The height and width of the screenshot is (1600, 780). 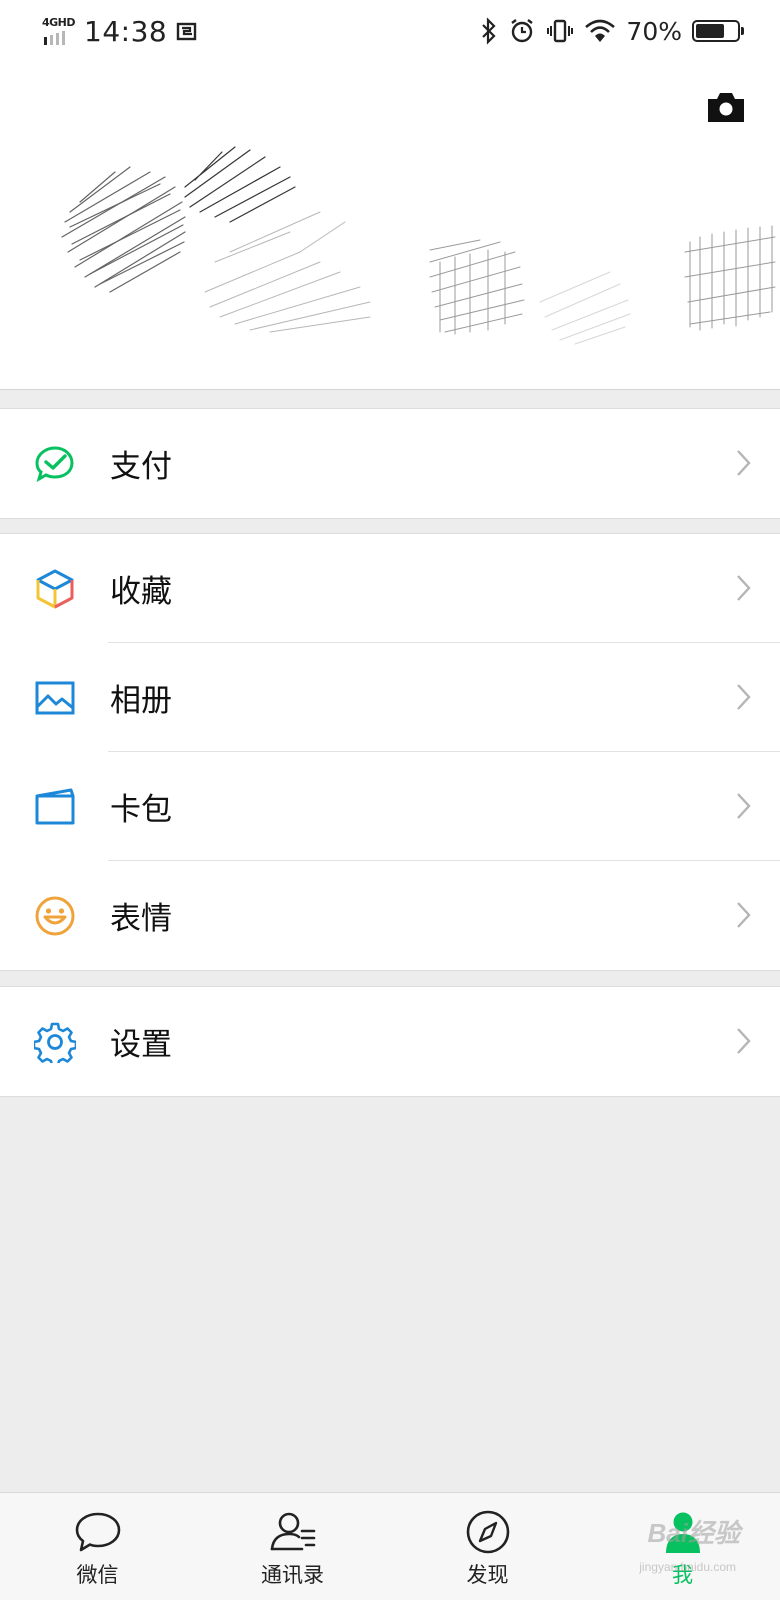 I want to click on network-indicator: 4GHD, so click(x=59, y=31).